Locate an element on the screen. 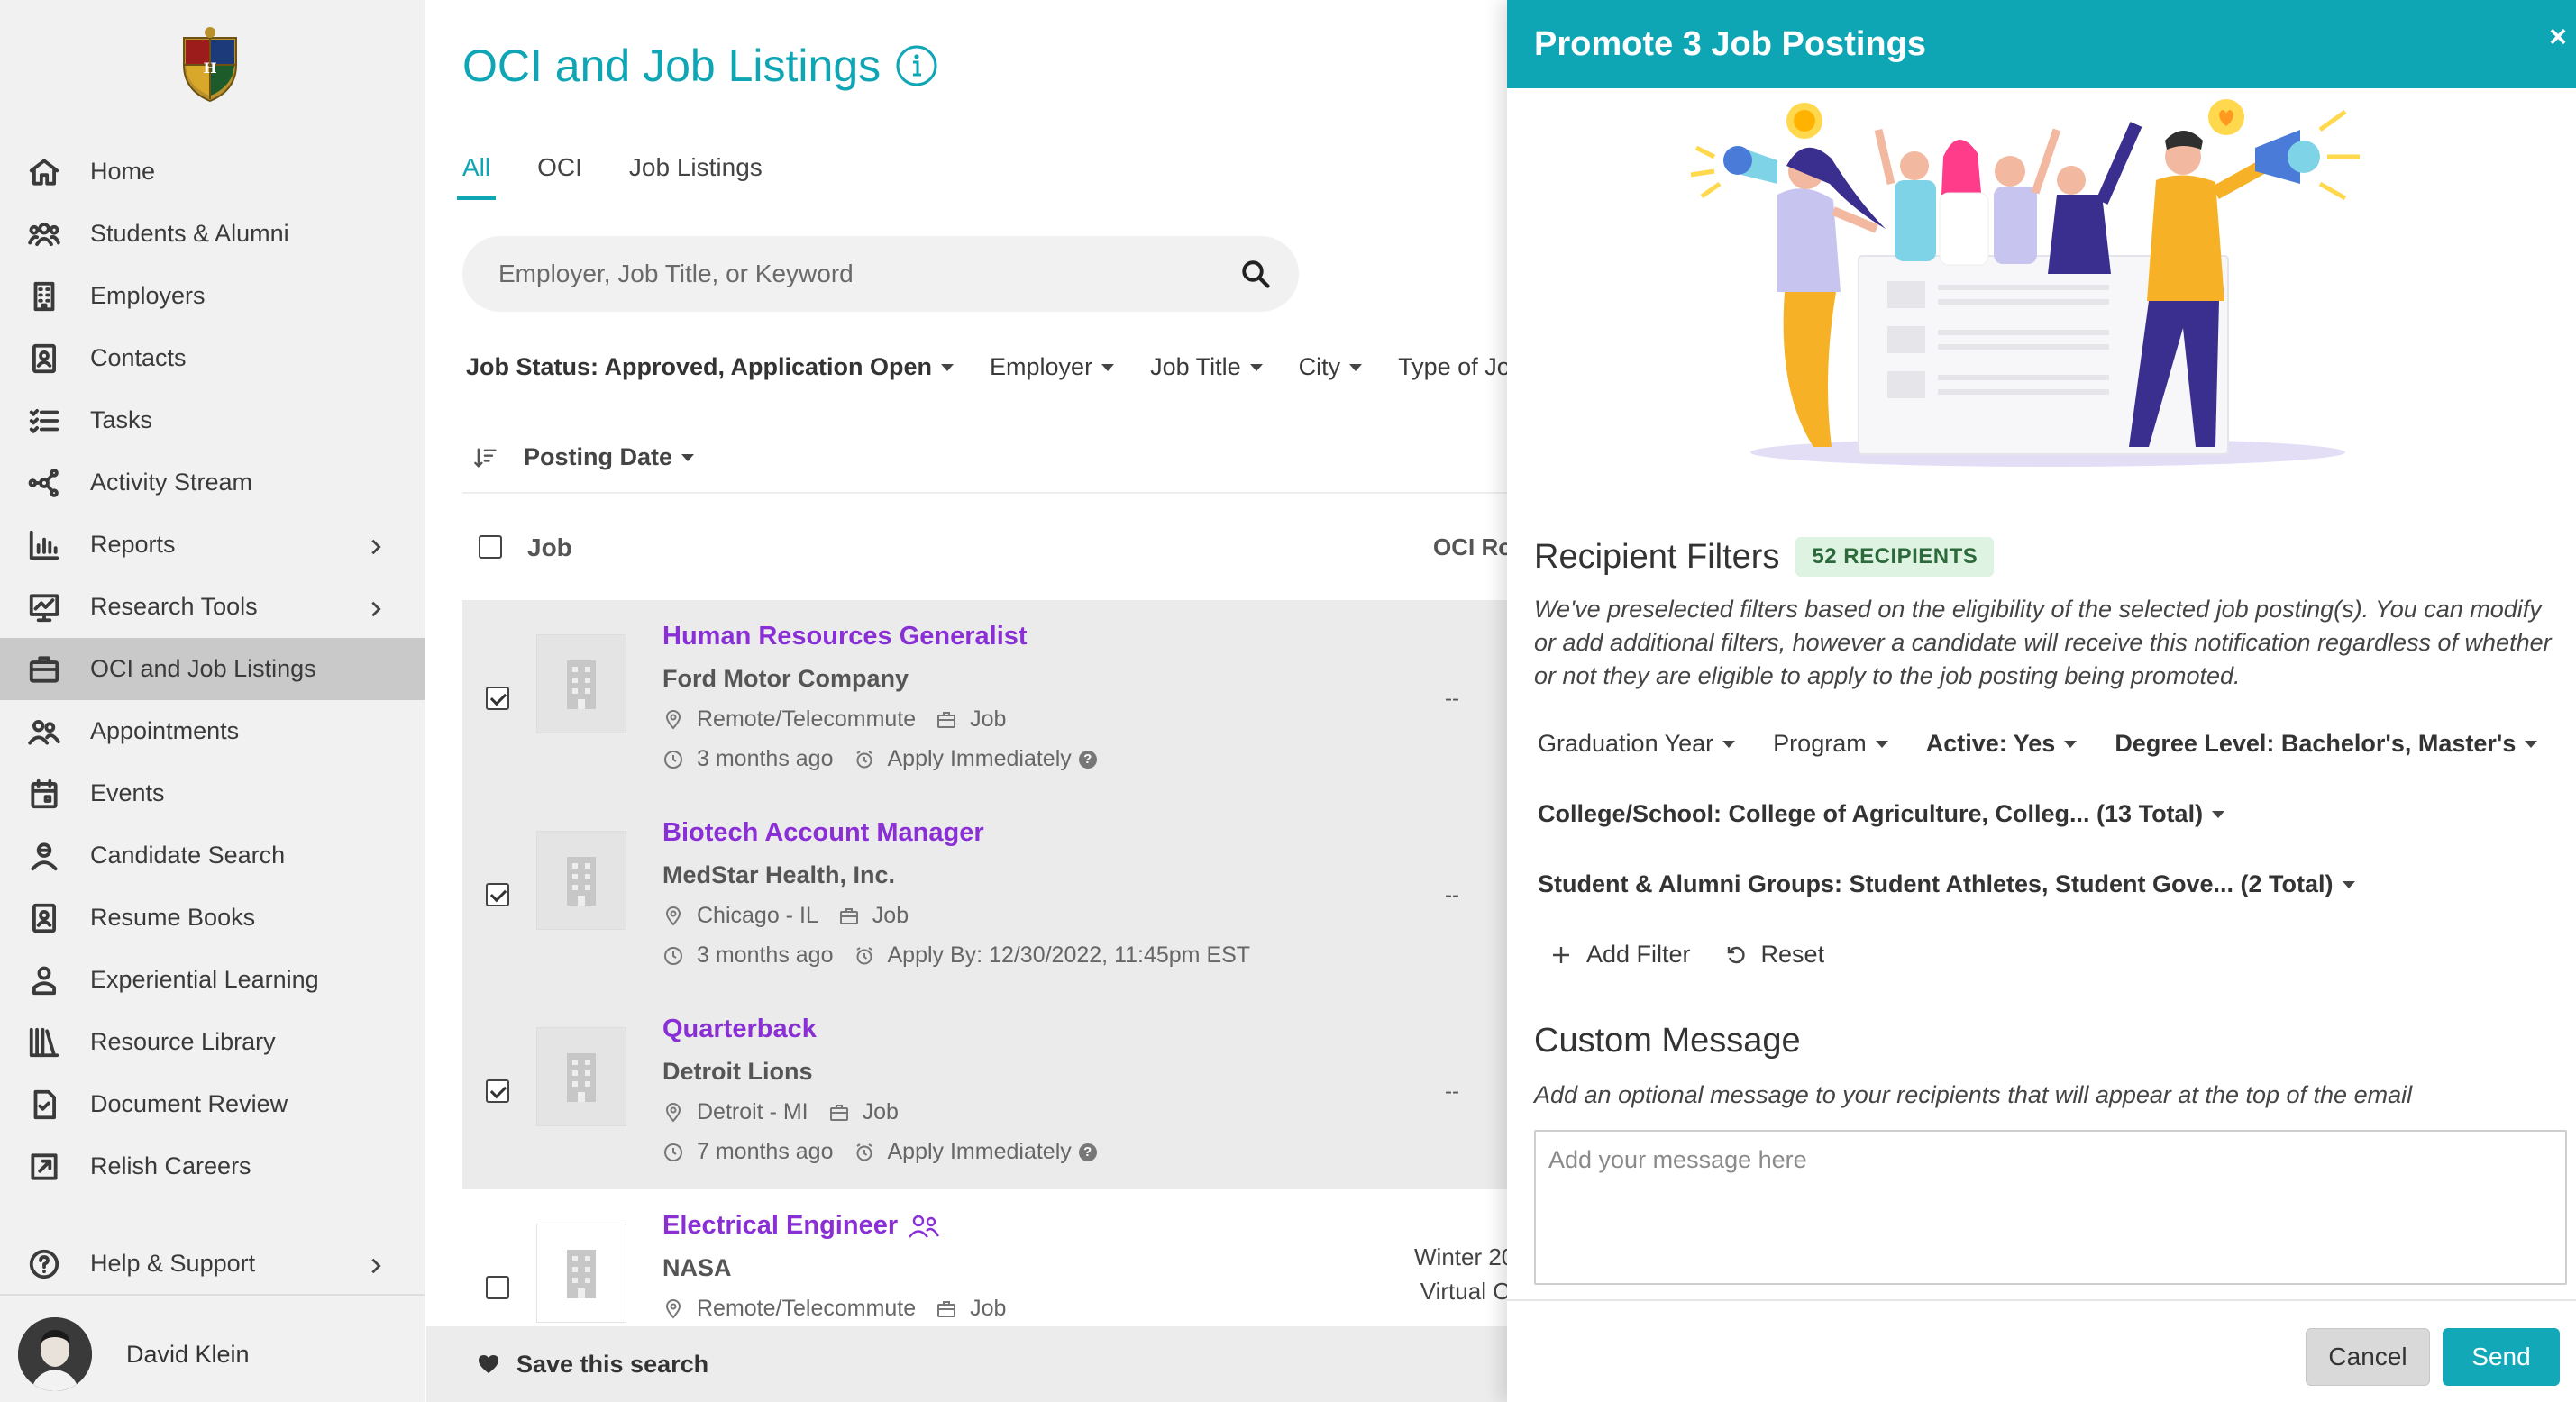 Image resolution: width=2576 pixels, height=1402 pixels. sidebar-item-experiential-learning: Experiential Learning is located at coordinates (212, 980).